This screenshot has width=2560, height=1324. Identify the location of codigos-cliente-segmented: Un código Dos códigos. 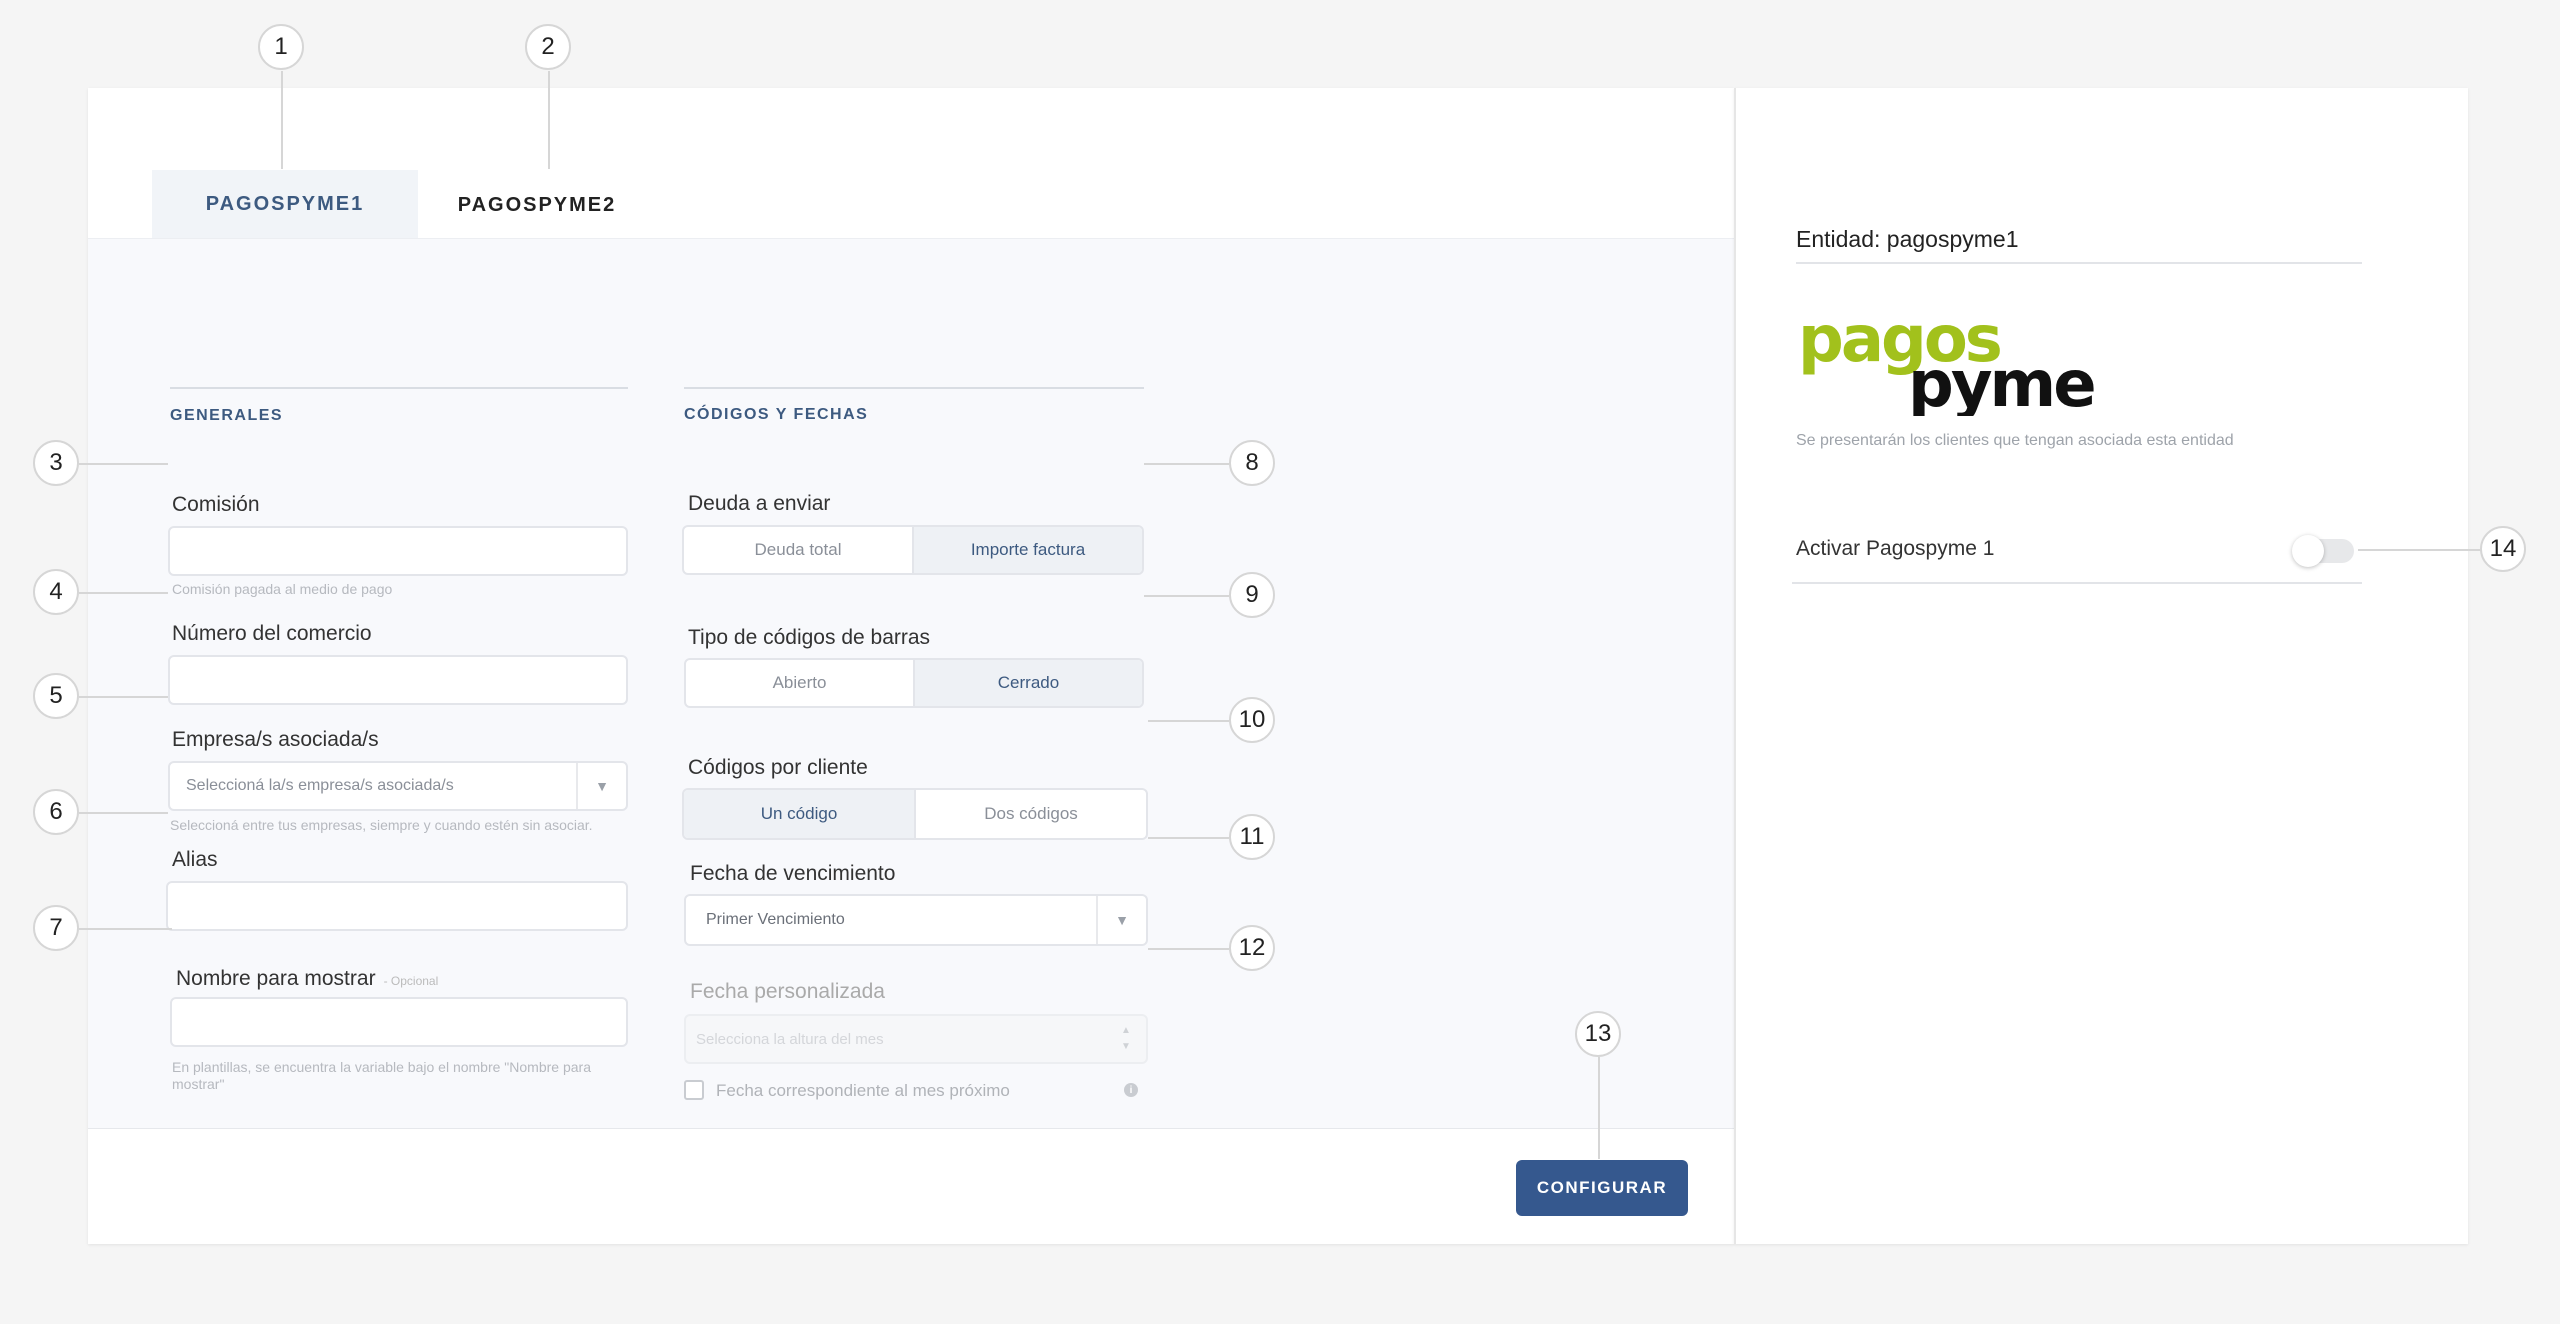
(915, 814).